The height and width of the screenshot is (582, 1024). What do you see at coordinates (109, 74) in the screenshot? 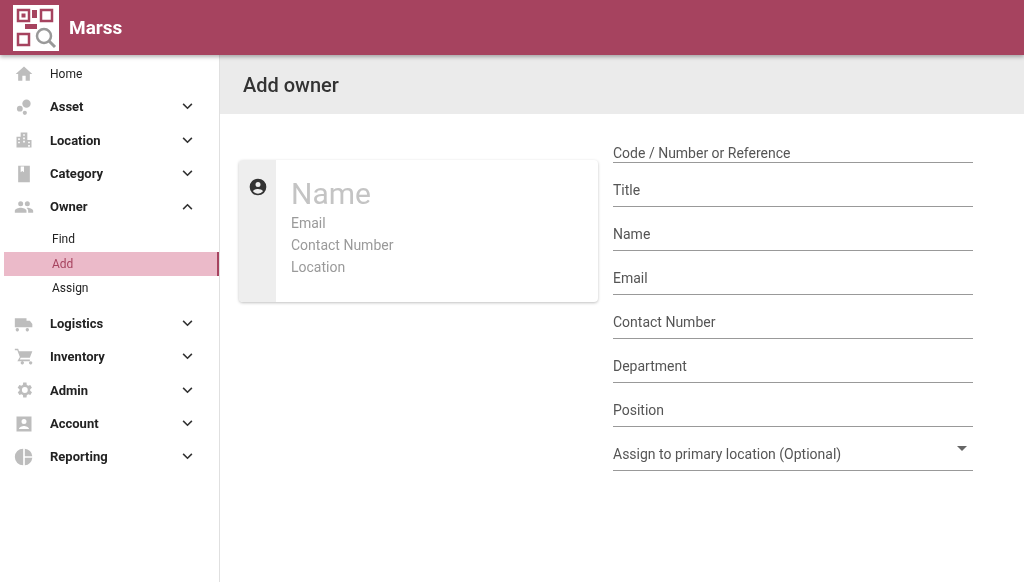
I see `nav-item: Home` at bounding box center [109, 74].